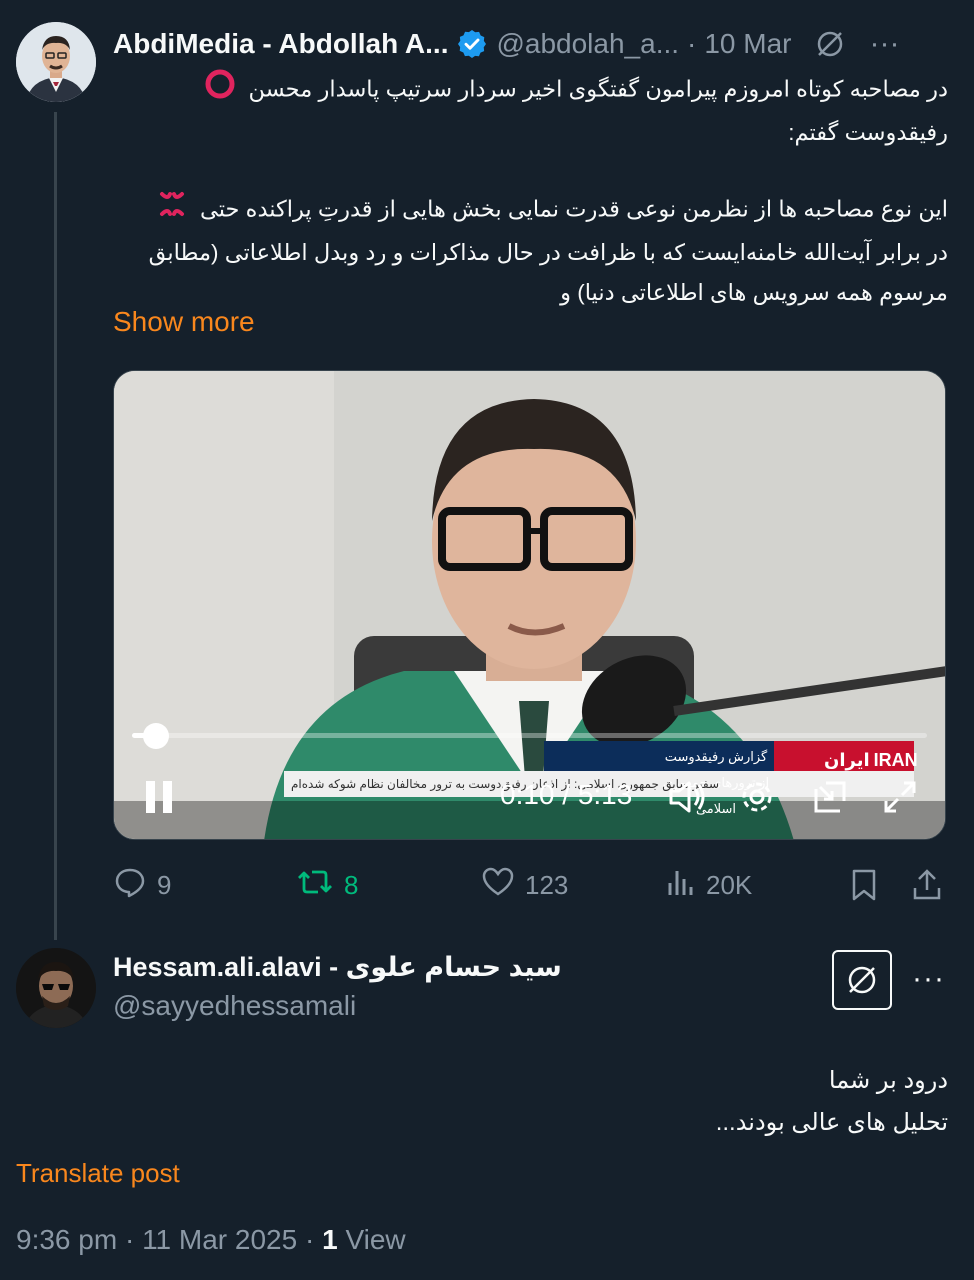  What do you see at coordinates (164, 884) in the screenshot?
I see `reply-count: 9` at bounding box center [164, 884].